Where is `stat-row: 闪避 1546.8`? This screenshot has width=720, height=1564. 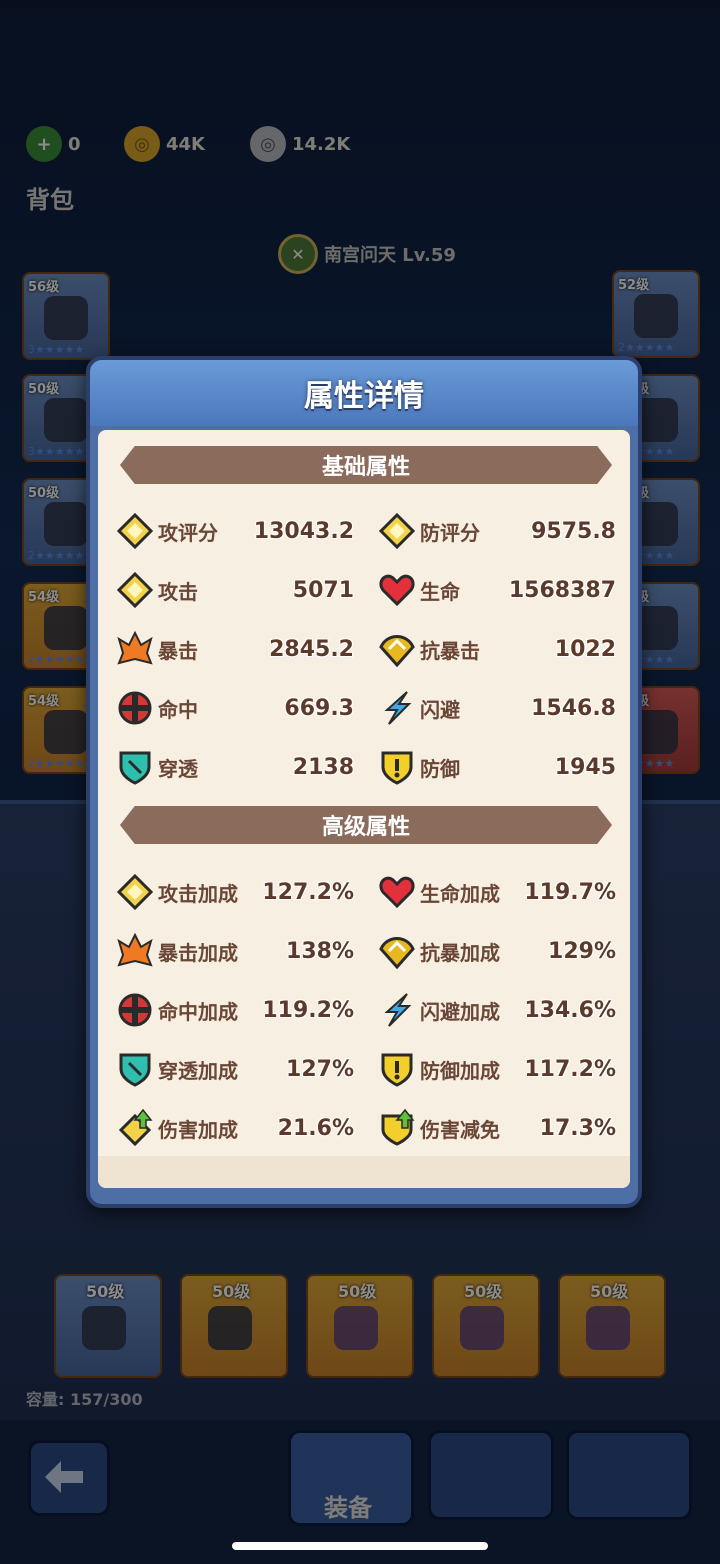 stat-row: 闪避 1546.8 is located at coordinates (496, 708).